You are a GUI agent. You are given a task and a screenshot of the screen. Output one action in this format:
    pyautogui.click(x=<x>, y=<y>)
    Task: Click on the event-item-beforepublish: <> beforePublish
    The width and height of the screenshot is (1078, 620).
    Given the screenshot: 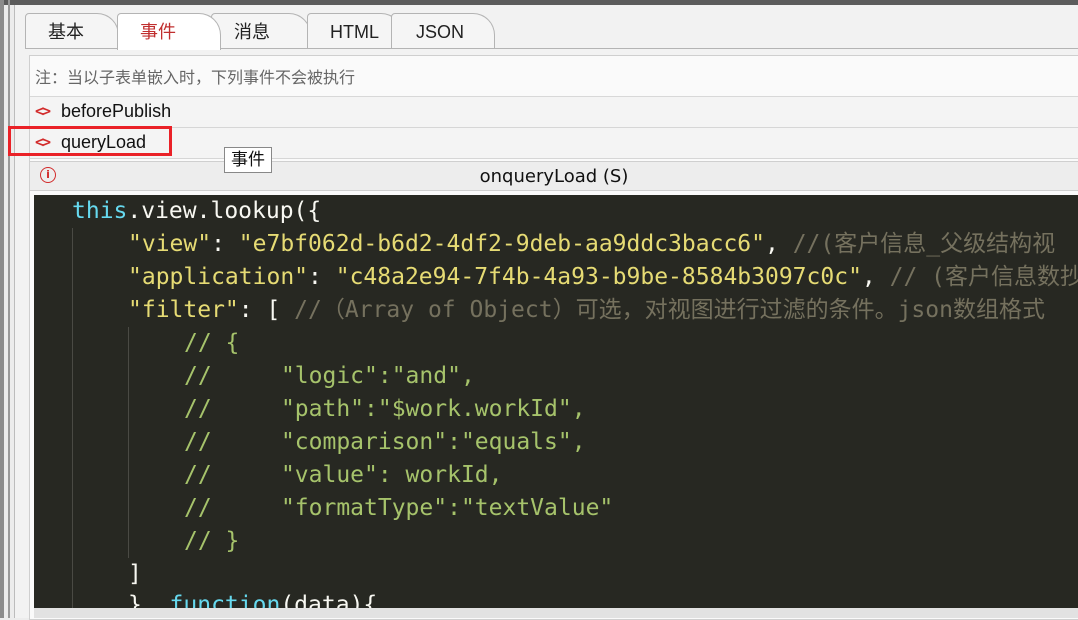 What is the action you would take?
    pyautogui.click(x=554, y=112)
    